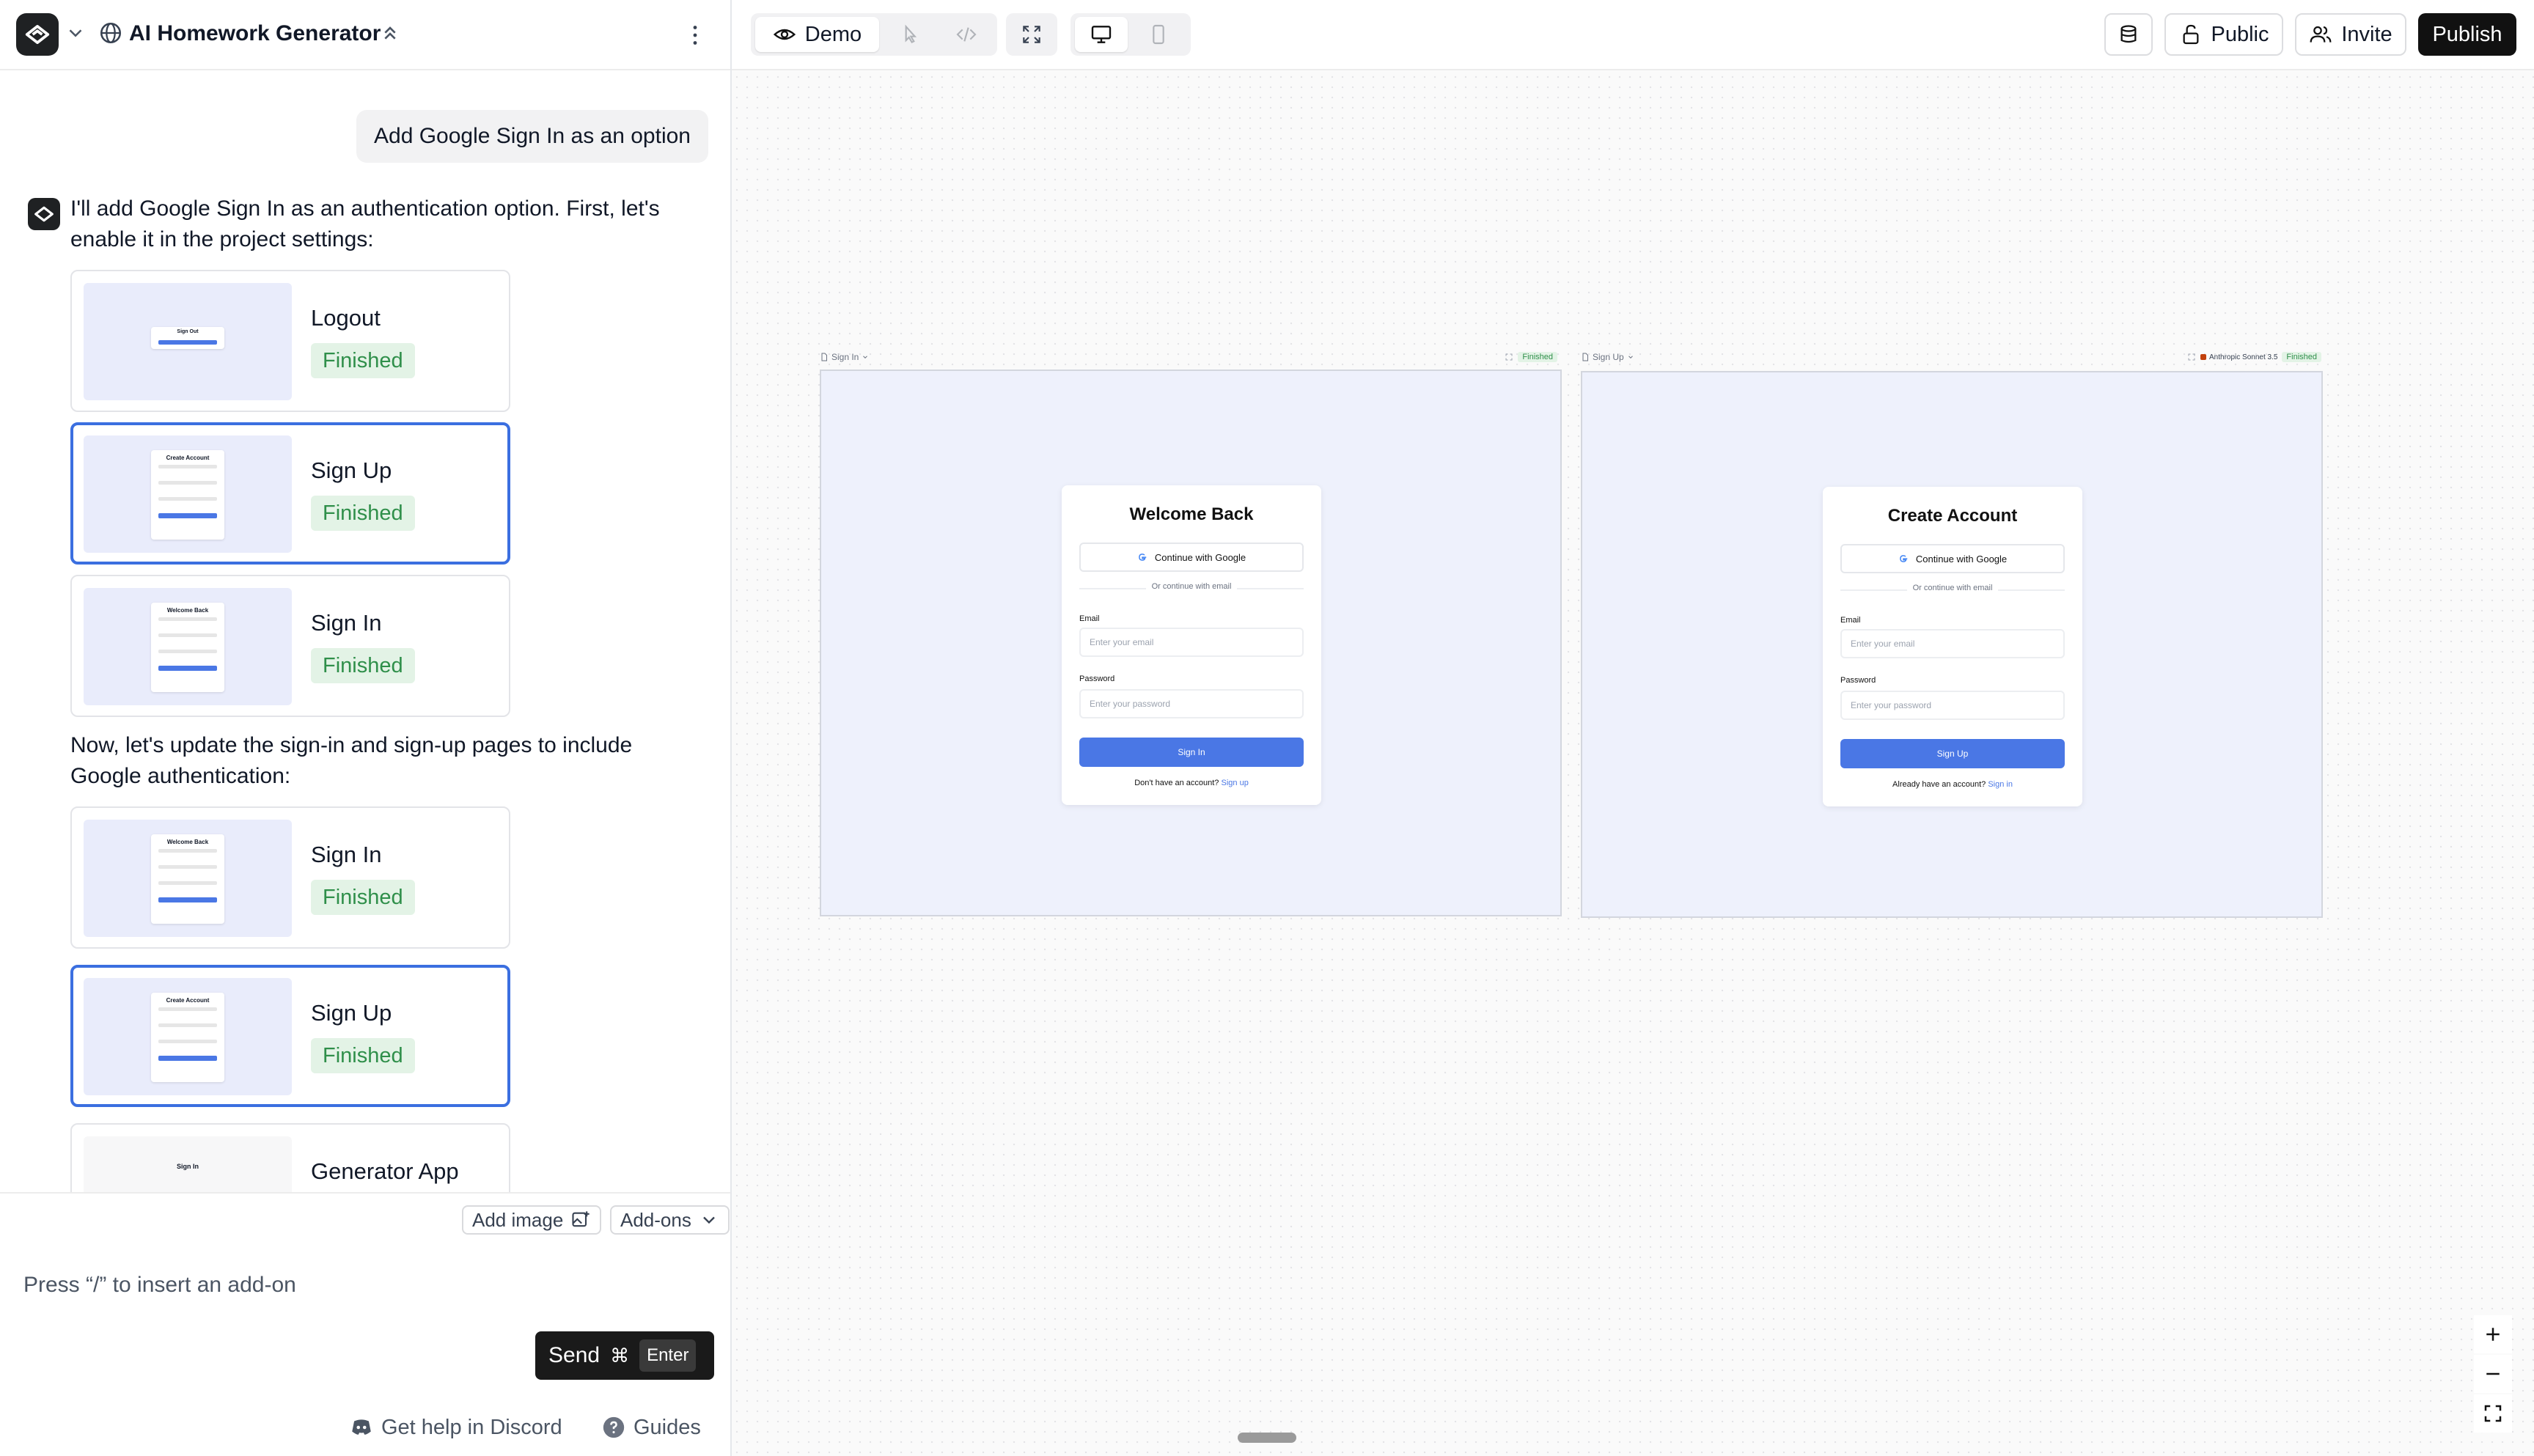 This screenshot has width=2534, height=1456. What do you see at coordinates (833, 34) in the screenshot?
I see `demo-label: Demo` at bounding box center [833, 34].